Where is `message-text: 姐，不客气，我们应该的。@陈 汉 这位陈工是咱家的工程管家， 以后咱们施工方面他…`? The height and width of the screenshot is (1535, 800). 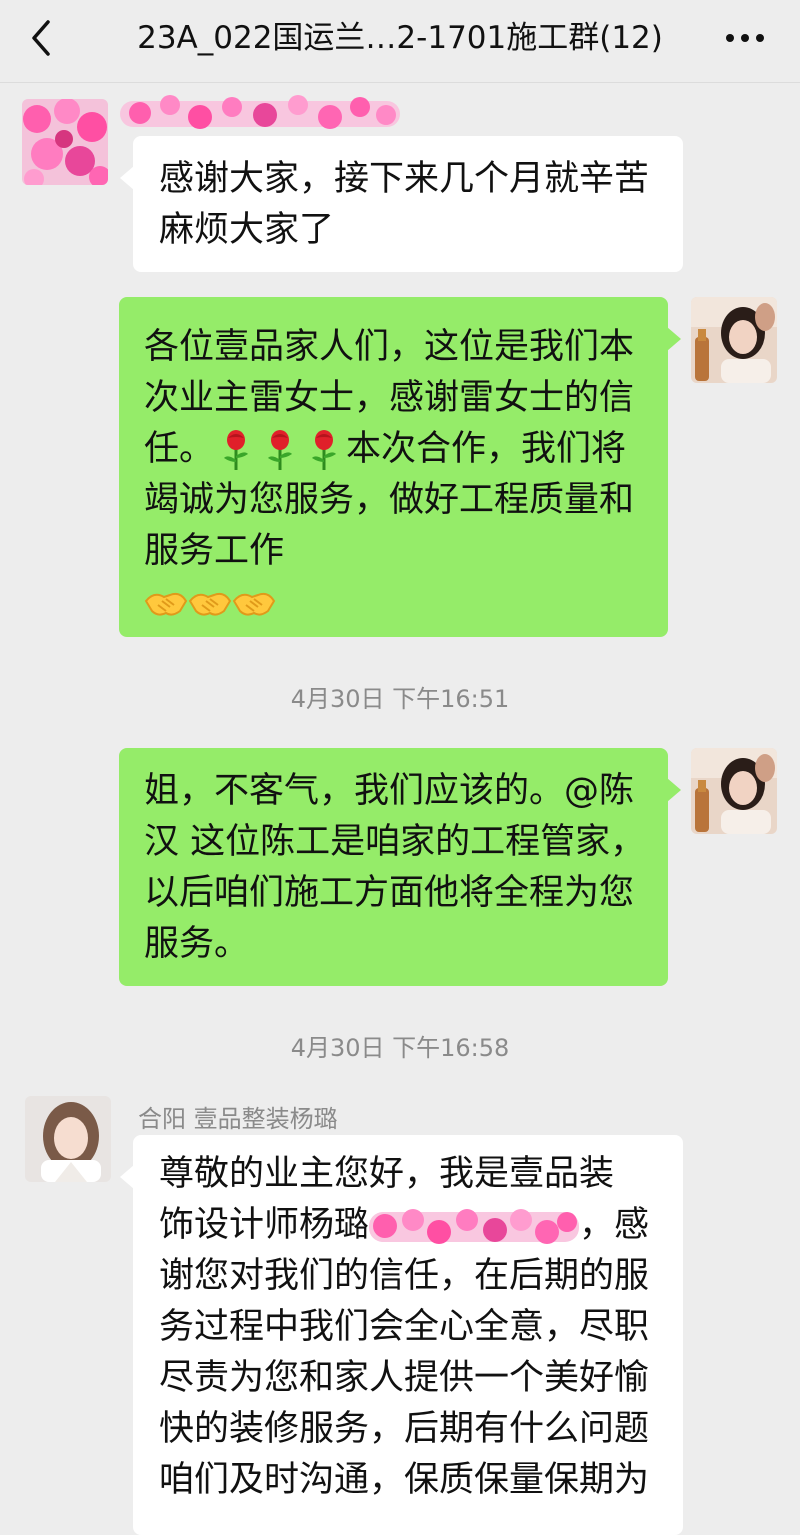 message-text: 姐，不客气，我们应该的。@陈 汉 这位陈工是咱家的工程管家， 以后咱们施工方面他… is located at coordinates (395, 867).